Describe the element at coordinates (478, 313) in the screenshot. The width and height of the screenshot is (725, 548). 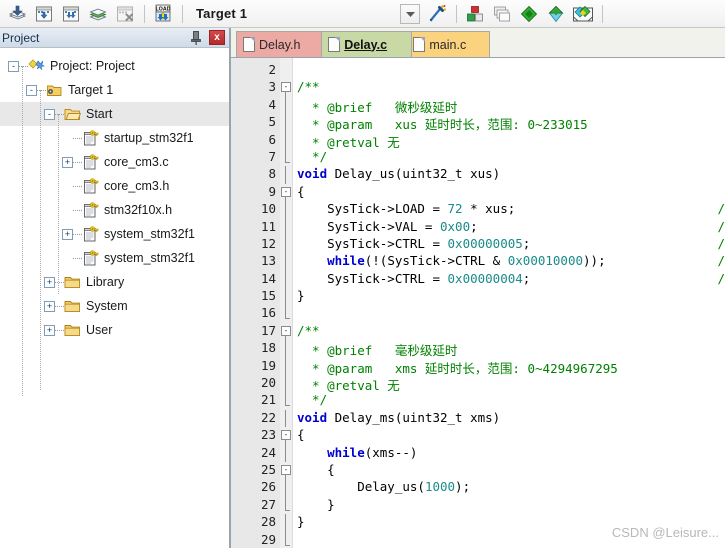
I see `code-line: 16` at that location.